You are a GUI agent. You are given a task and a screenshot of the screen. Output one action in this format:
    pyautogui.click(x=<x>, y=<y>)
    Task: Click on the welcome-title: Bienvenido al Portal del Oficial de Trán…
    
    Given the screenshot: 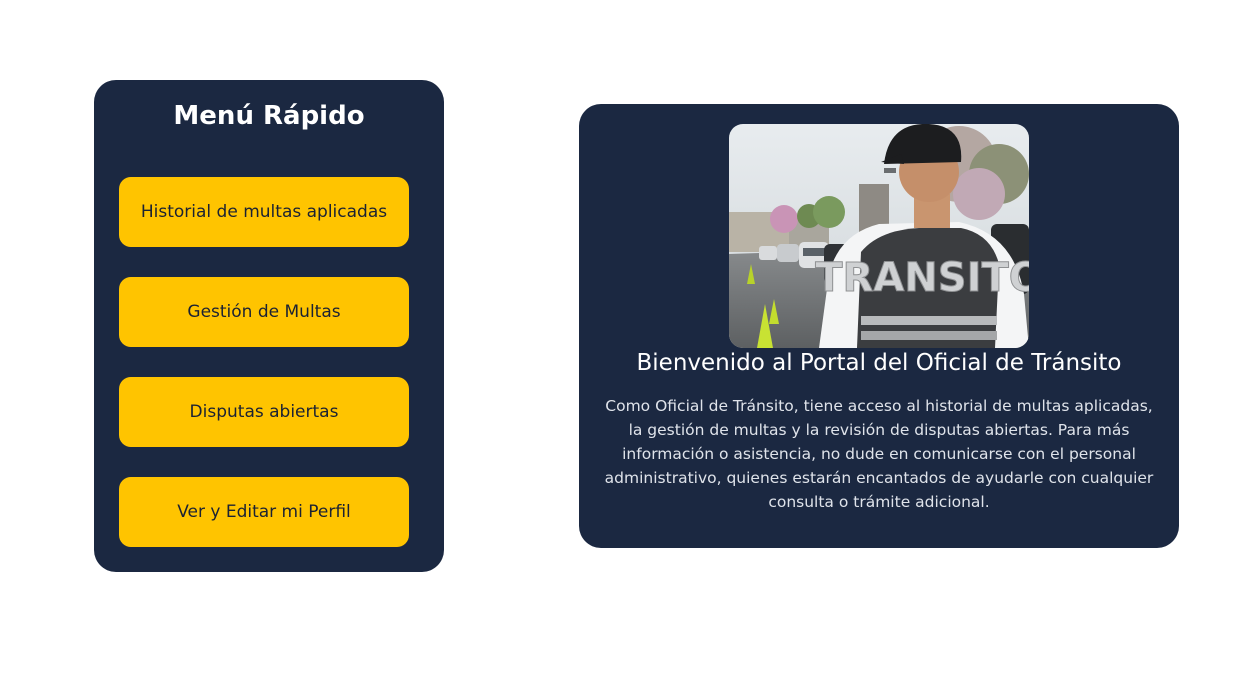 What is the action you would take?
    pyautogui.click(x=879, y=363)
    